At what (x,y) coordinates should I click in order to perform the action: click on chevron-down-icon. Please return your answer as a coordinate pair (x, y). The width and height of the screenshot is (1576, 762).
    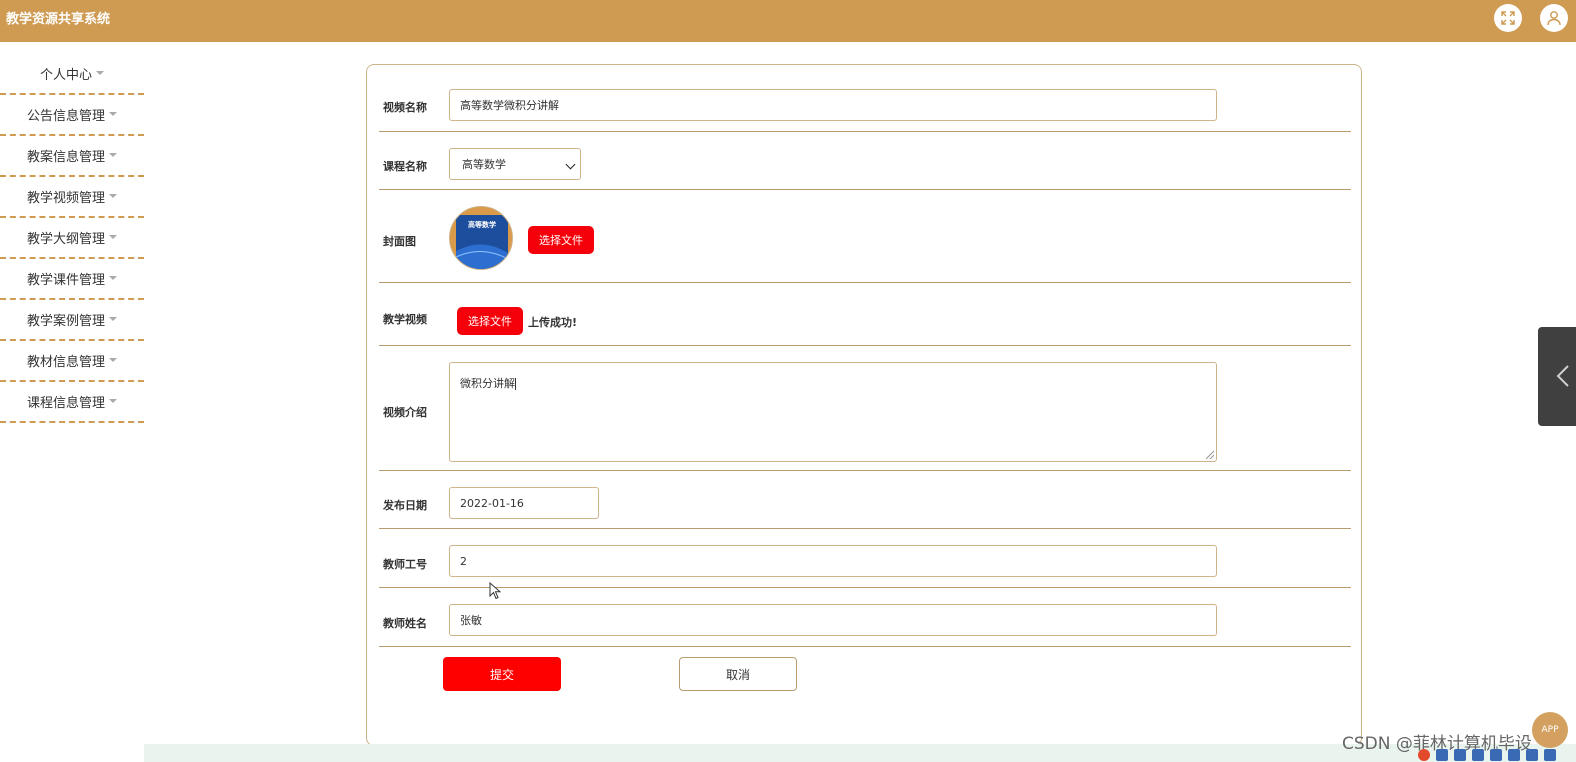
    Looking at the image, I should click on (570, 164).